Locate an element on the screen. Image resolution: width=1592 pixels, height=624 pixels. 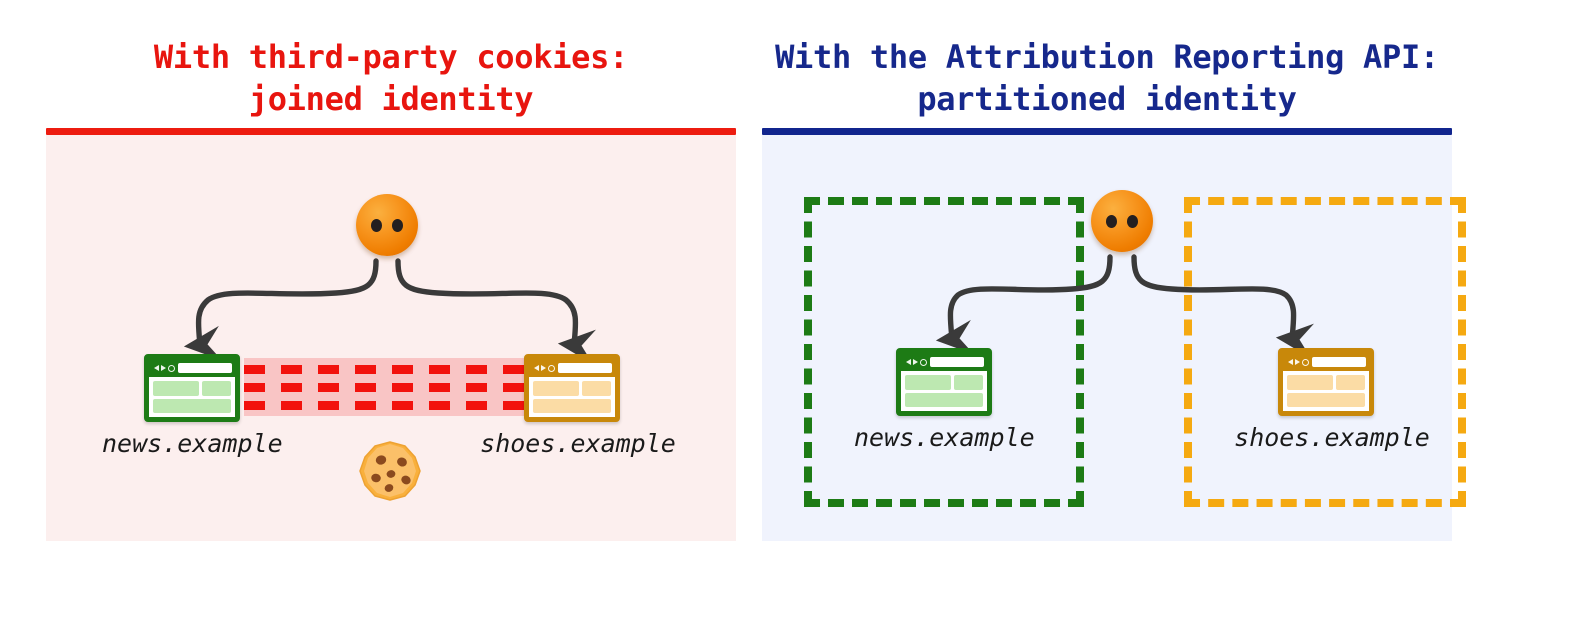
joined-identity-band is located at coordinates (390, 387).